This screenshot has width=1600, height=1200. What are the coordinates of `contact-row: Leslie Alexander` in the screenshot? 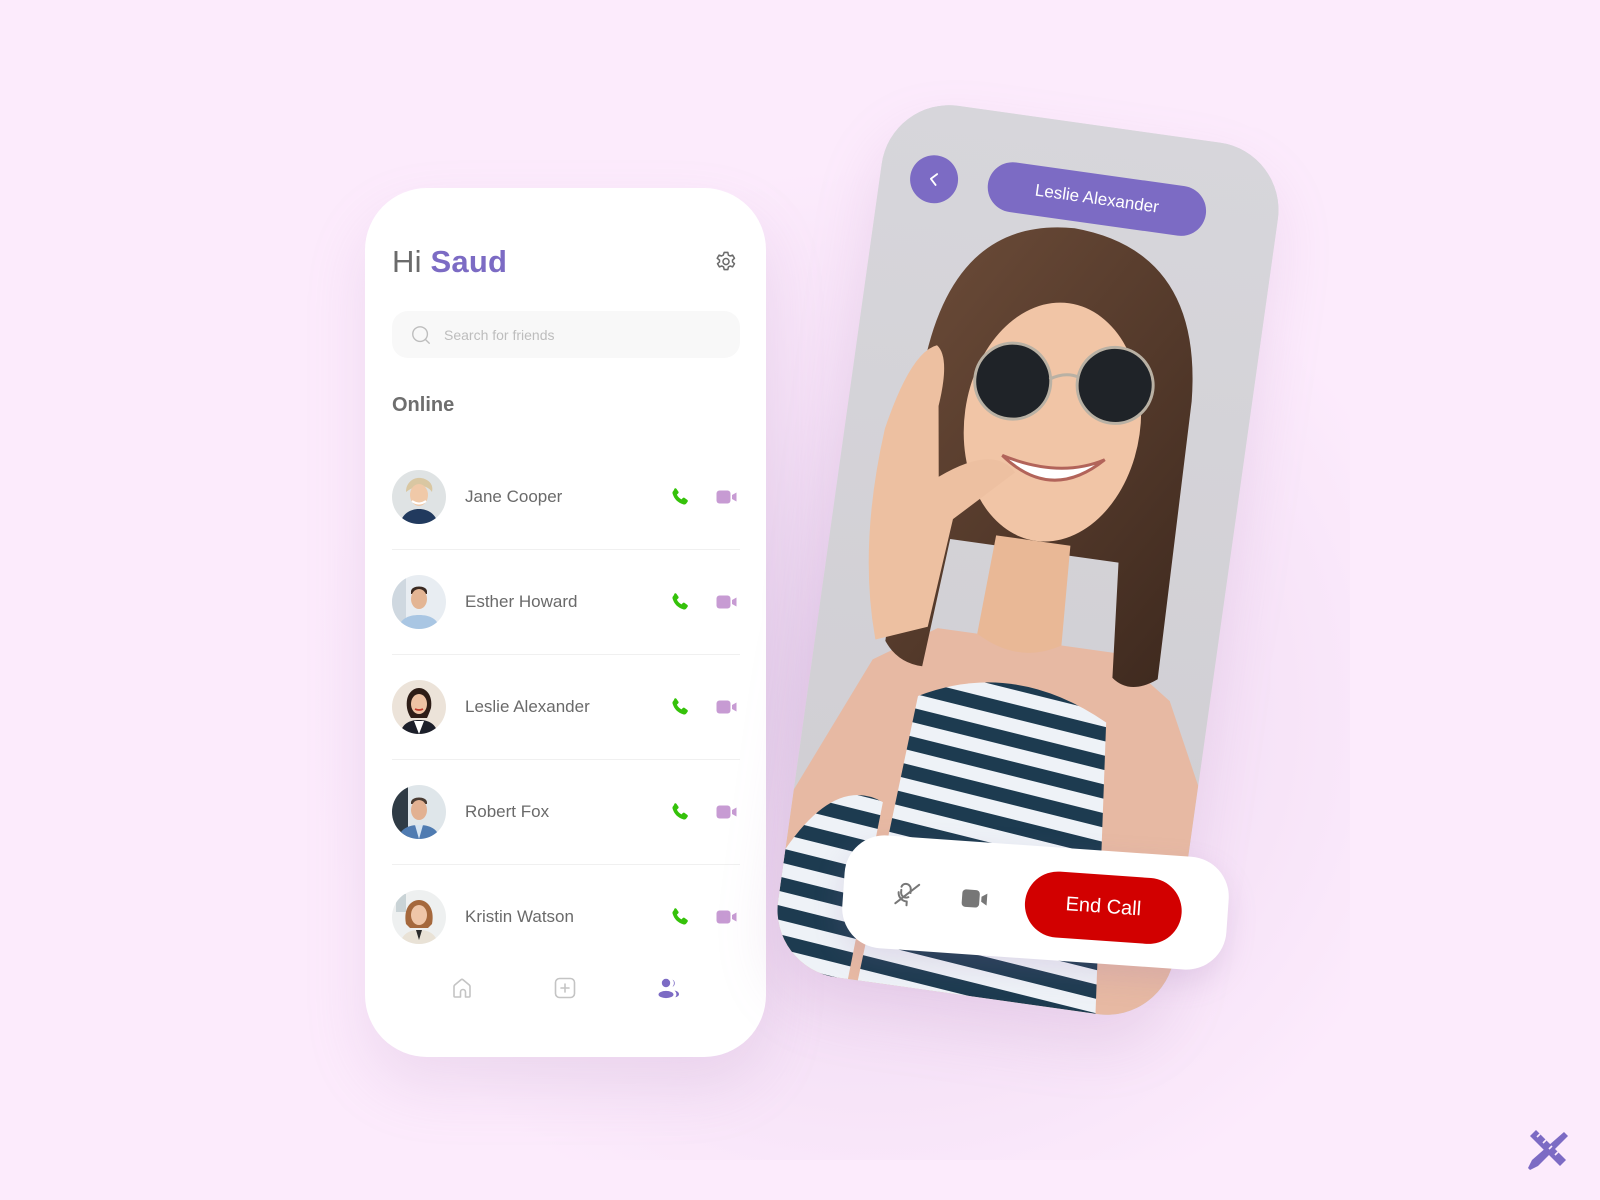 It's located at (566, 706).